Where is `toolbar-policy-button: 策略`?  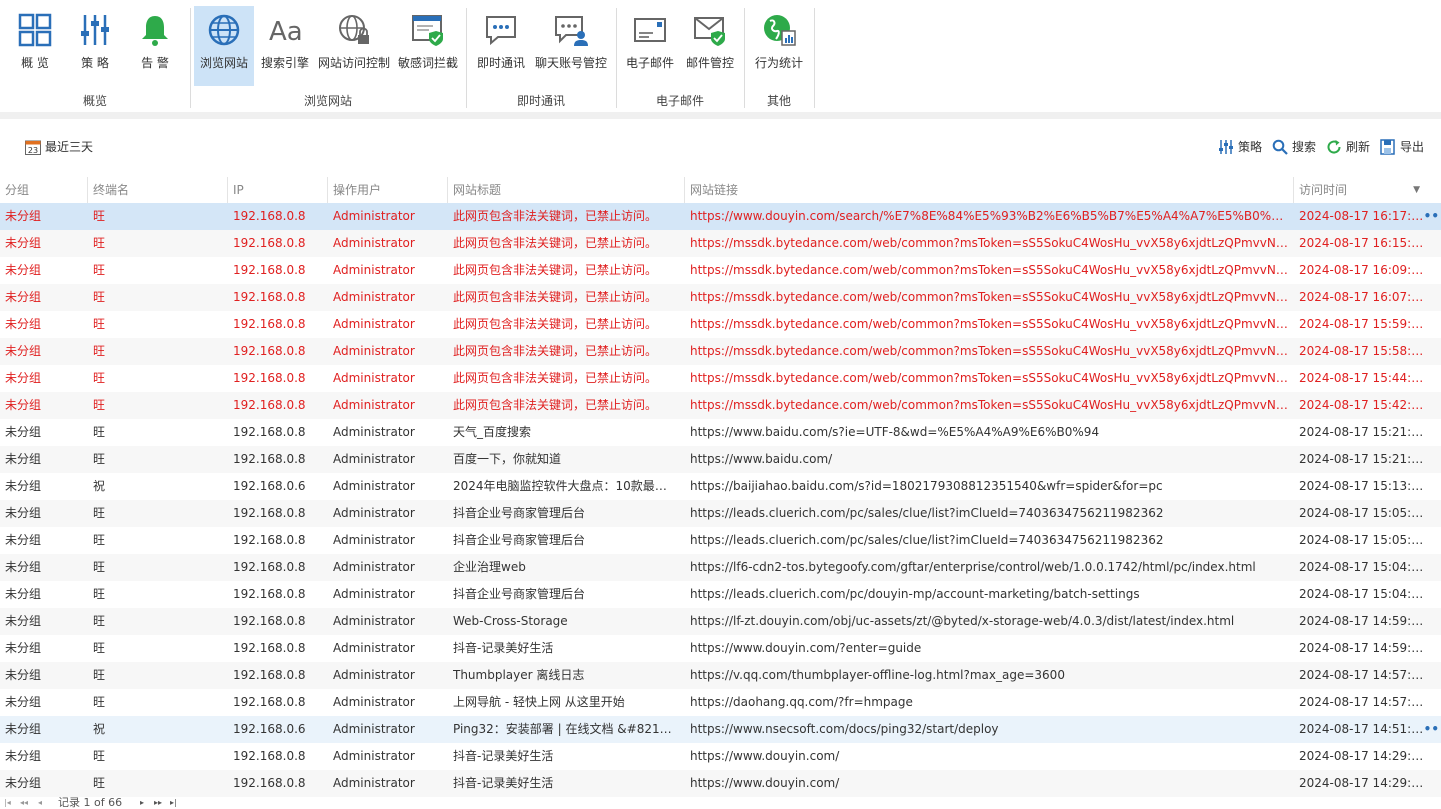
toolbar-policy-button: 策略 is located at coordinates (1240, 146).